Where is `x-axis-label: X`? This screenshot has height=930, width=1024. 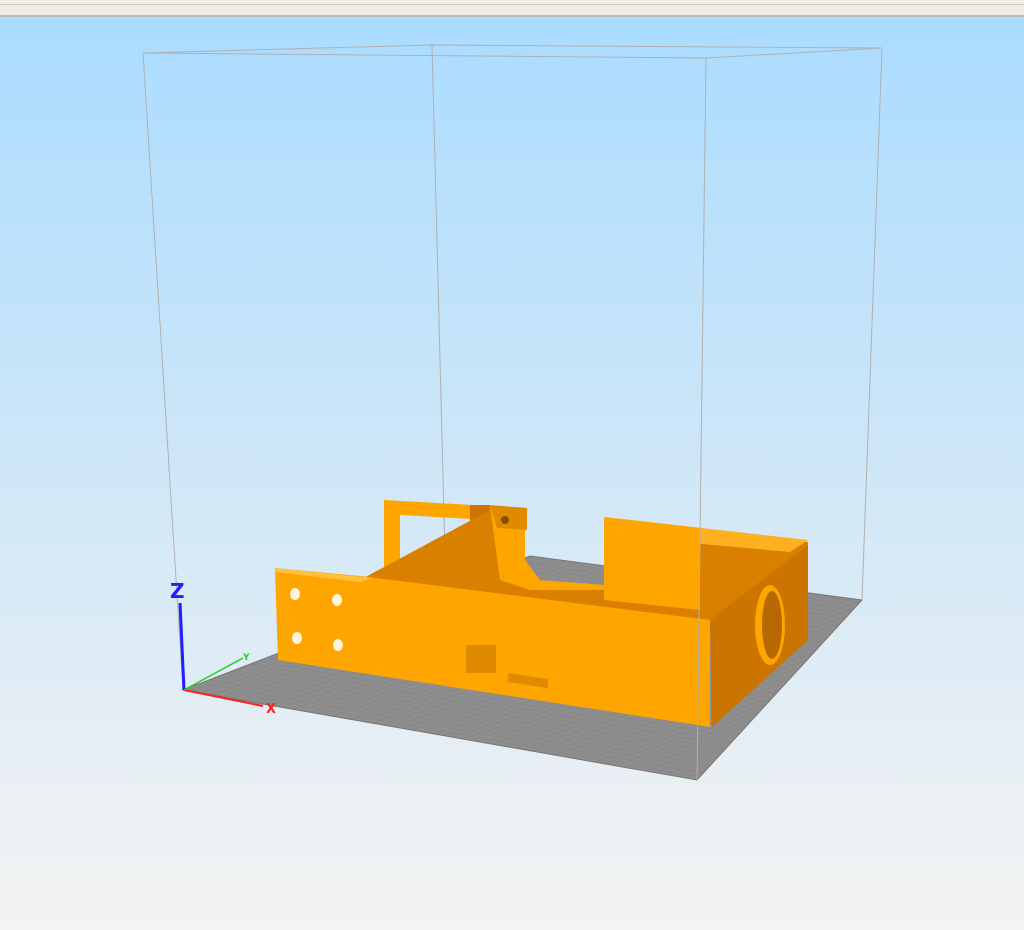 x-axis-label: X is located at coordinates (271, 709).